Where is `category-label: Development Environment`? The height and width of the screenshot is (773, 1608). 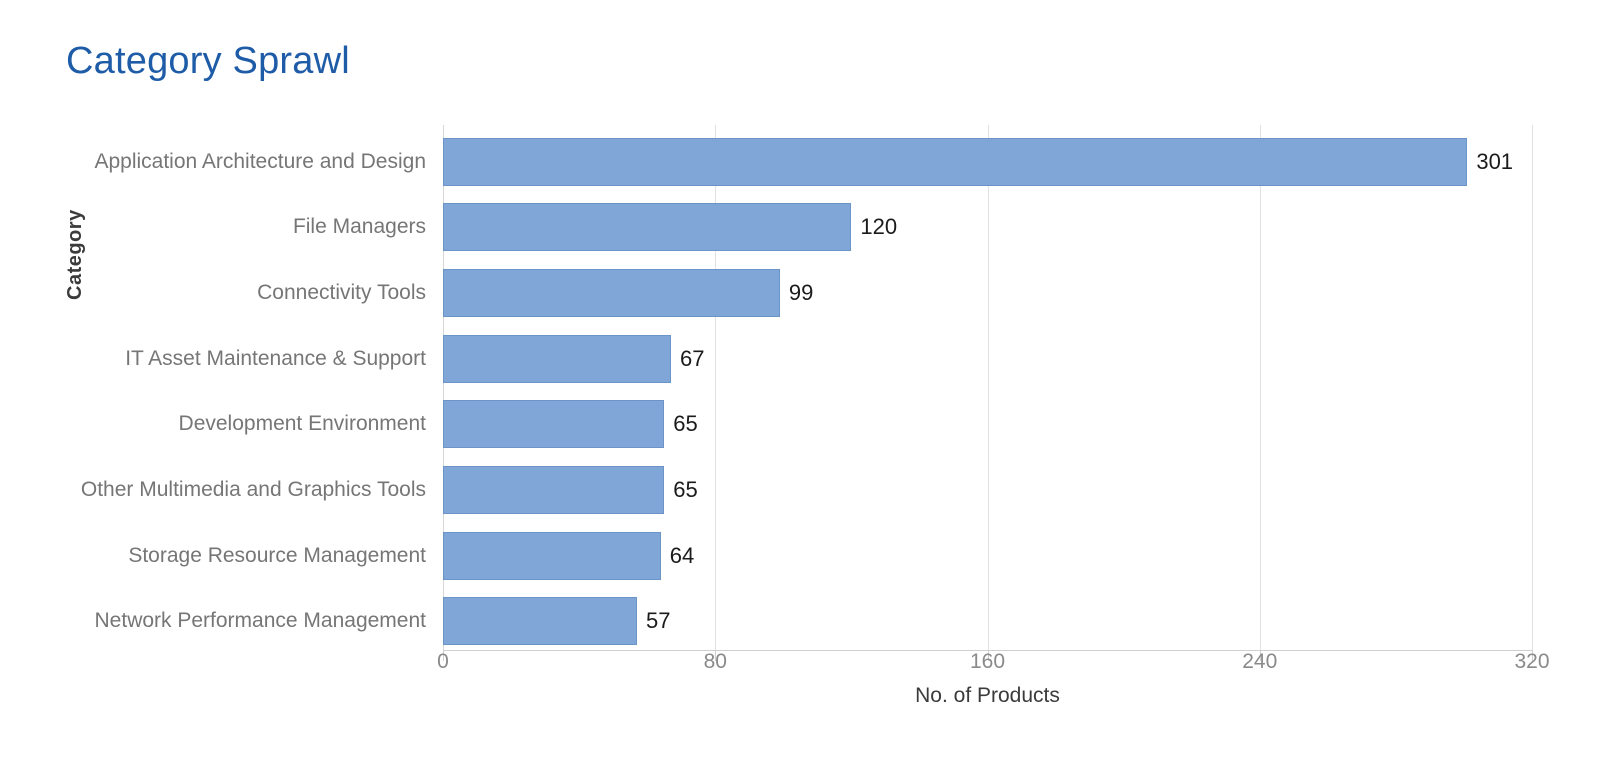 category-label: Development Environment is located at coordinates (302, 424).